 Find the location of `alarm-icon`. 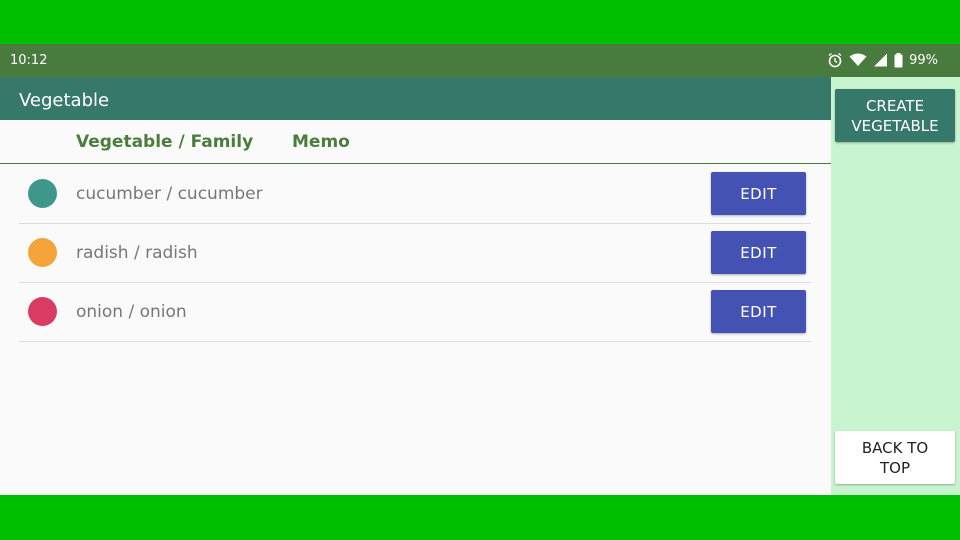

alarm-icon is located at coordinates (835, 60).